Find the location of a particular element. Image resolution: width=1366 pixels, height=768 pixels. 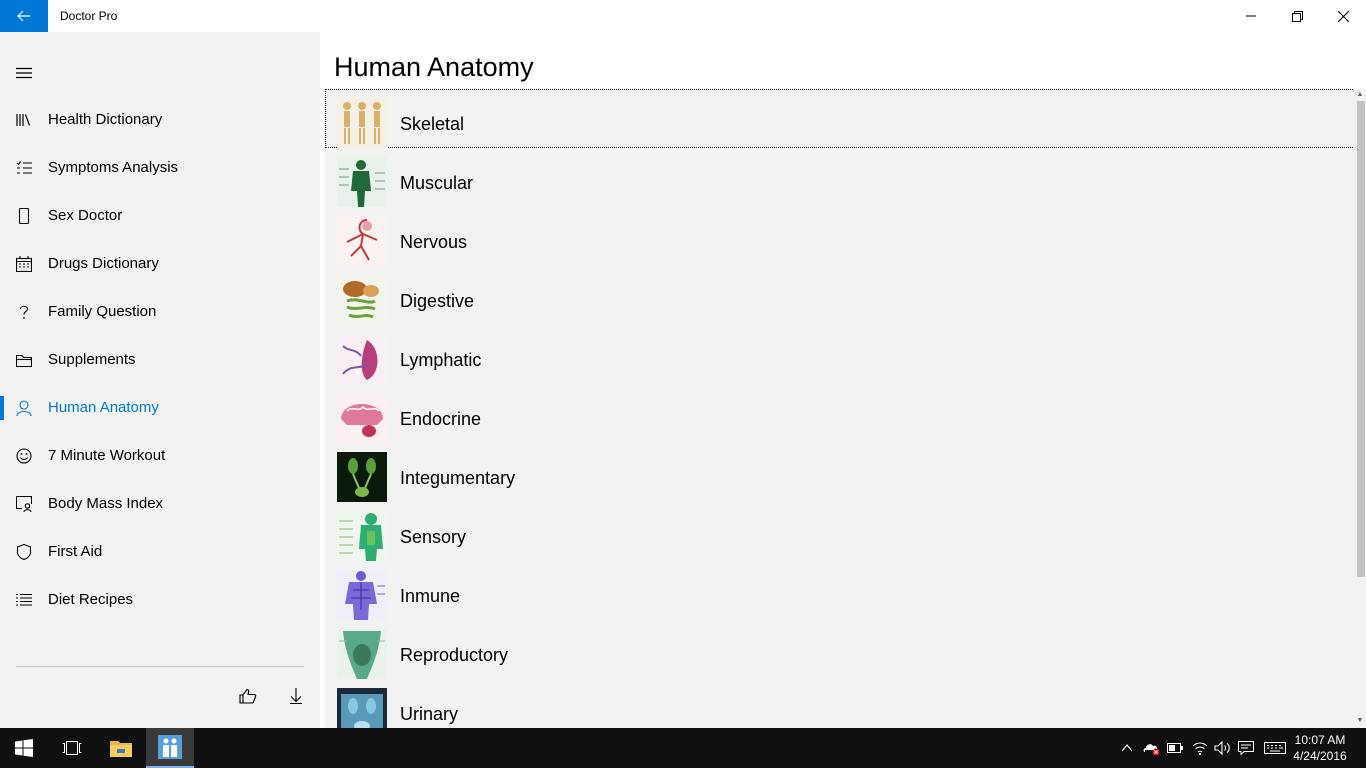

person-icon is located at coordinates (24, 408).